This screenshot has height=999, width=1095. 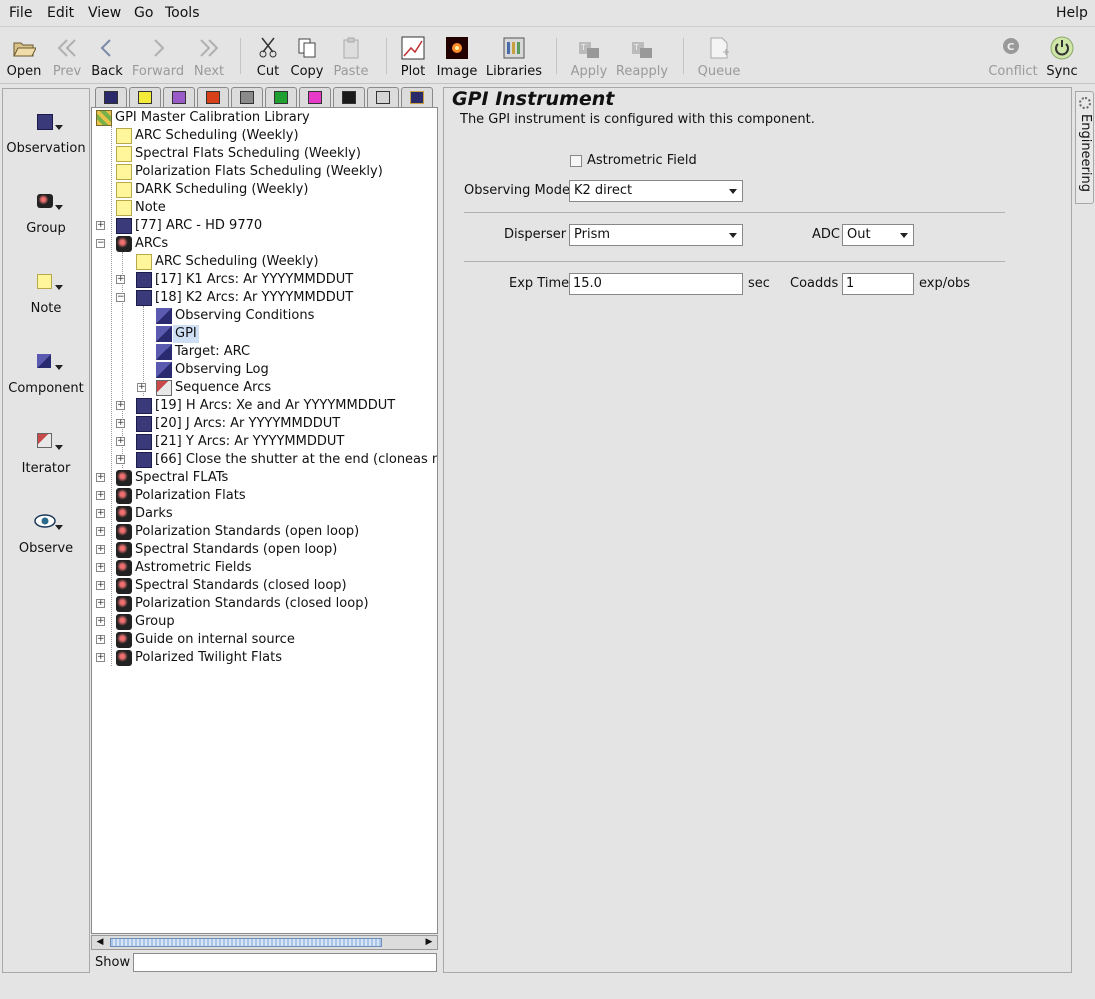 I want to click on tab-purple-filter, so click(x=179, y=97).